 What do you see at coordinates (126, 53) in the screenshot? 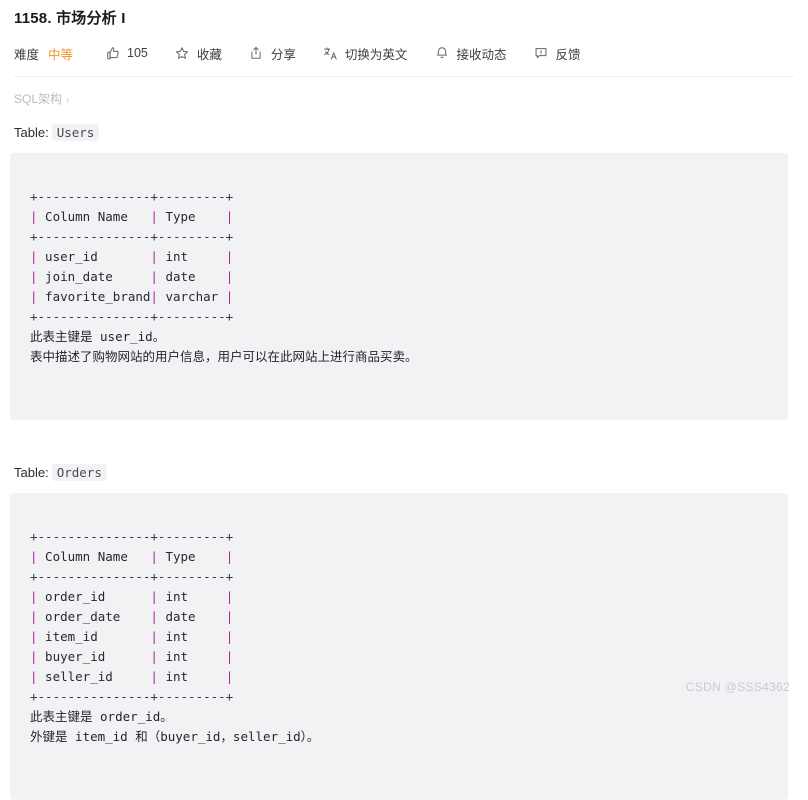
I see `like-button: 105` at bounding box center [126, 53].